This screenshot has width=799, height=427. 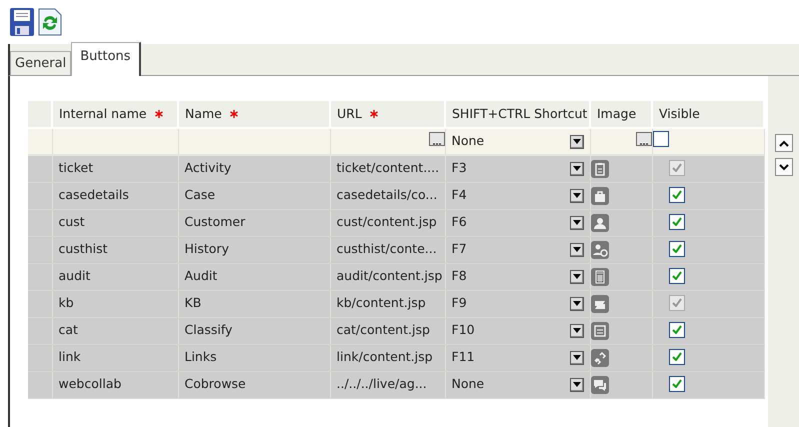 I want to click on table-cell: Classify, so click(x=208, y=330).